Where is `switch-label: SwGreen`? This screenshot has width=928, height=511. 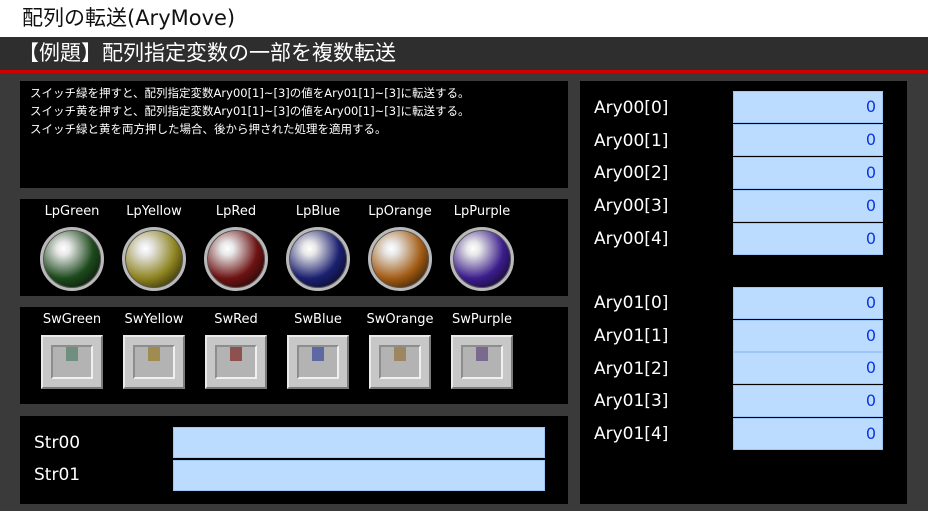
switch-label: SwGreen is located at coordinates (72, 319).